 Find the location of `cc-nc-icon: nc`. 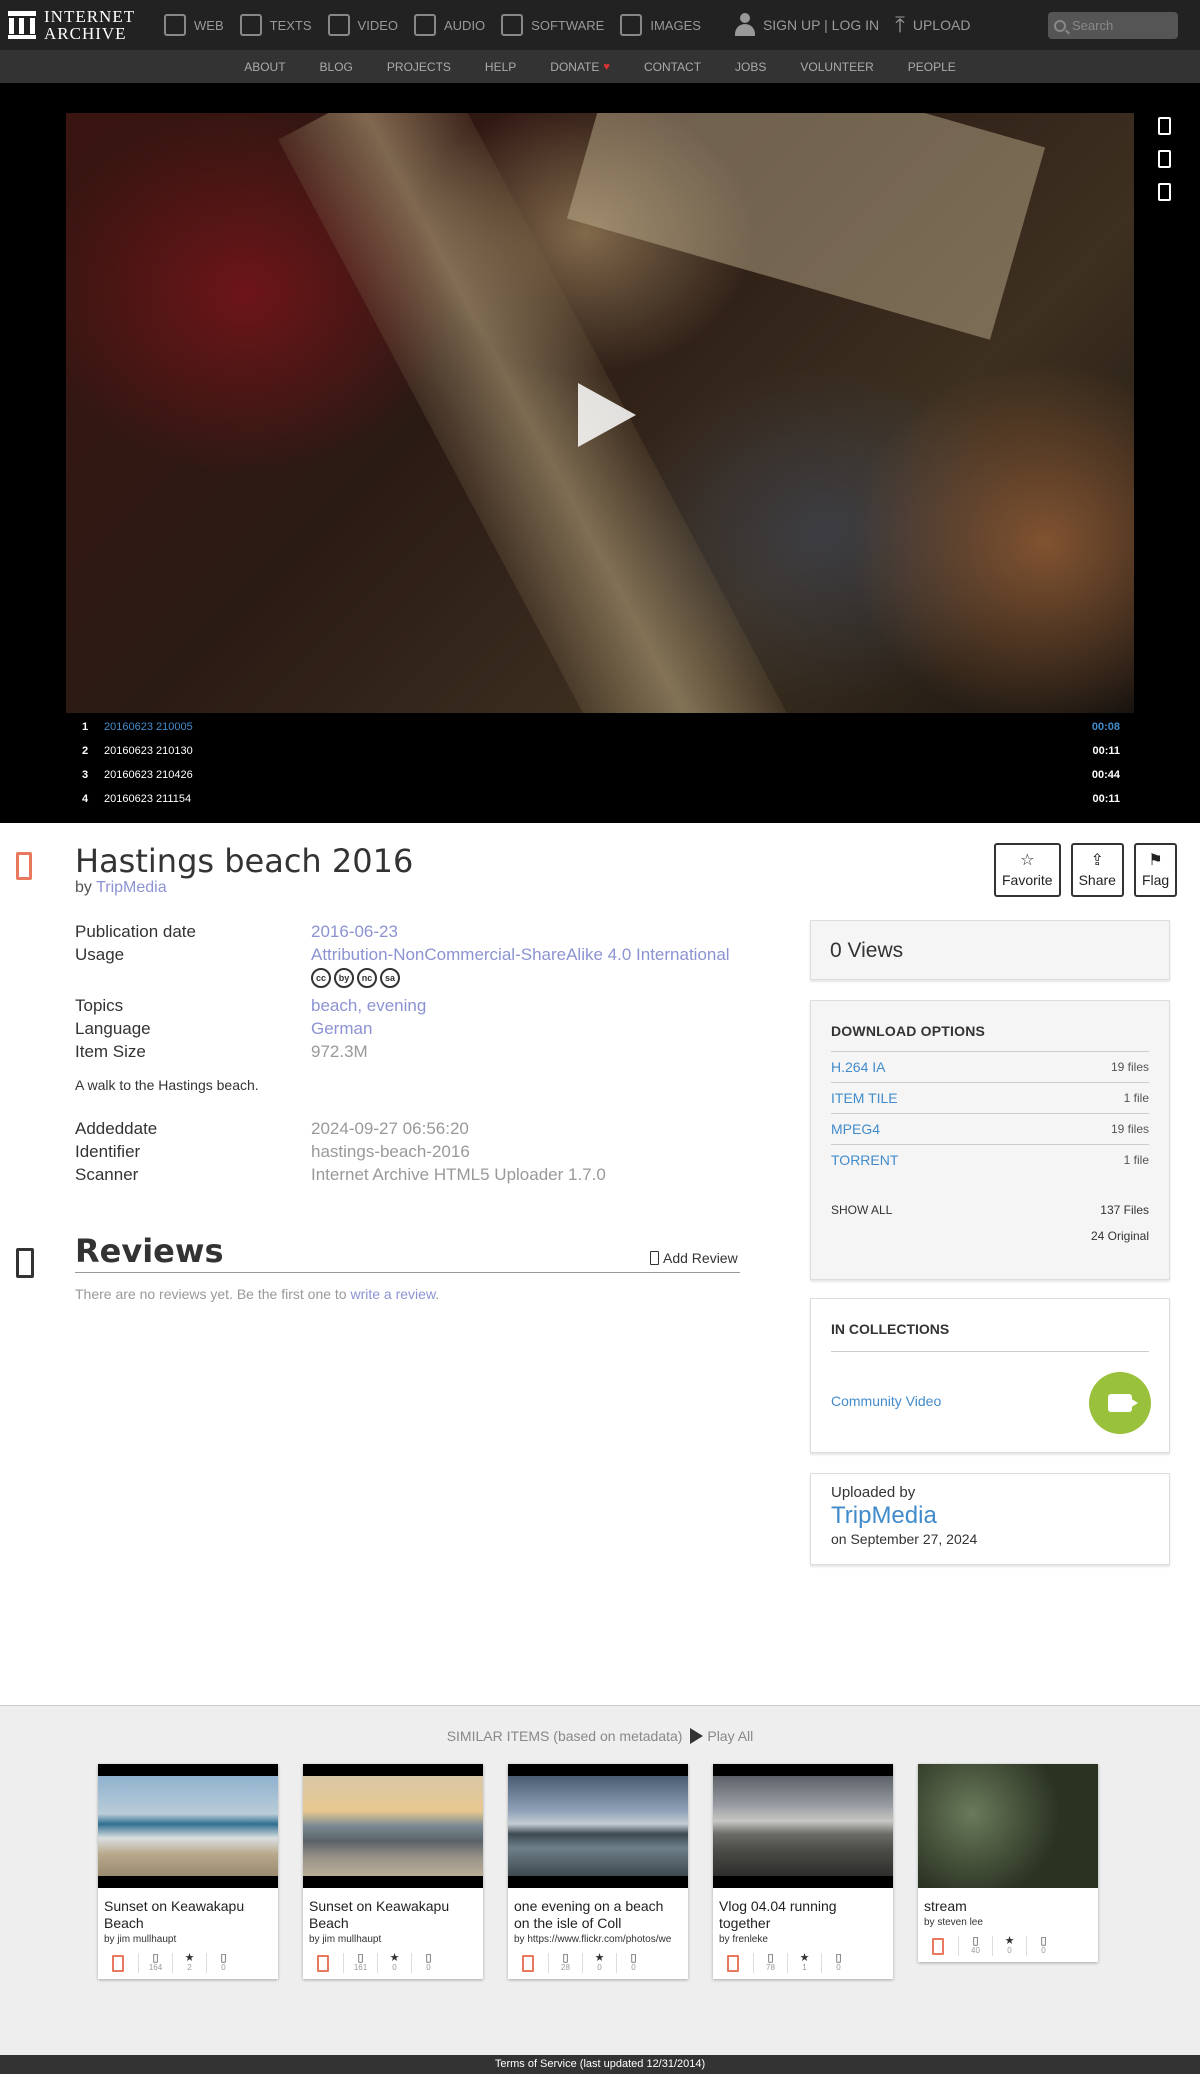

cc-nc-icon: nc is located at coordinates (367, 978).